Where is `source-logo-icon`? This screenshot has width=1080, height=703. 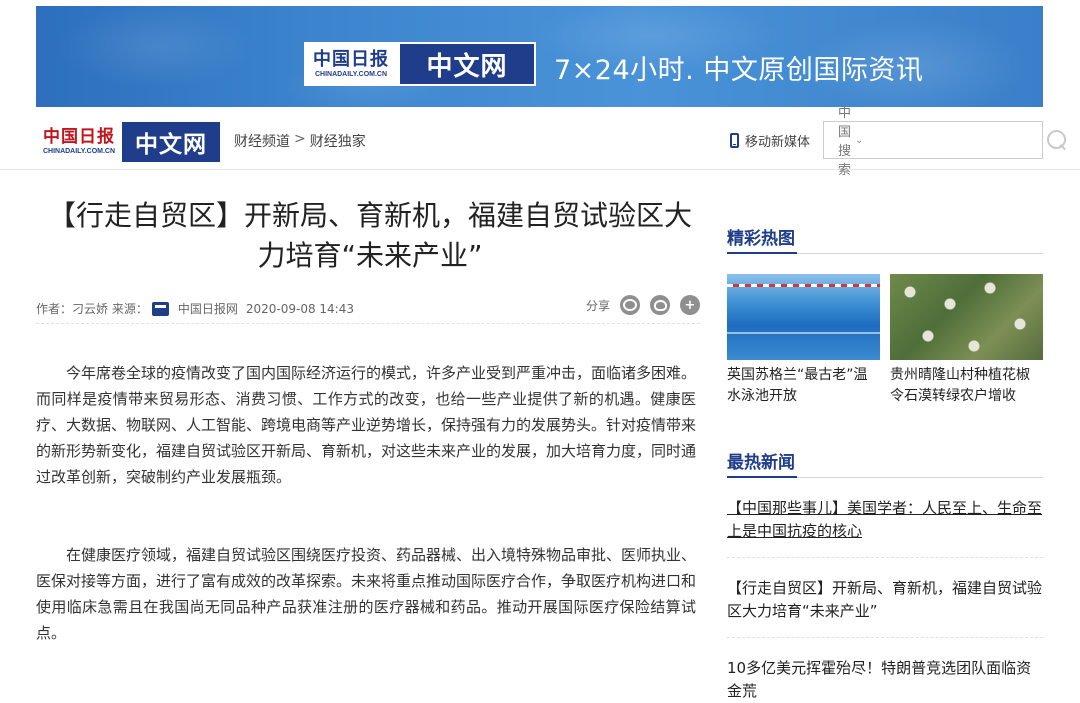
source-logo-icon is located at coordinates (160, 308).